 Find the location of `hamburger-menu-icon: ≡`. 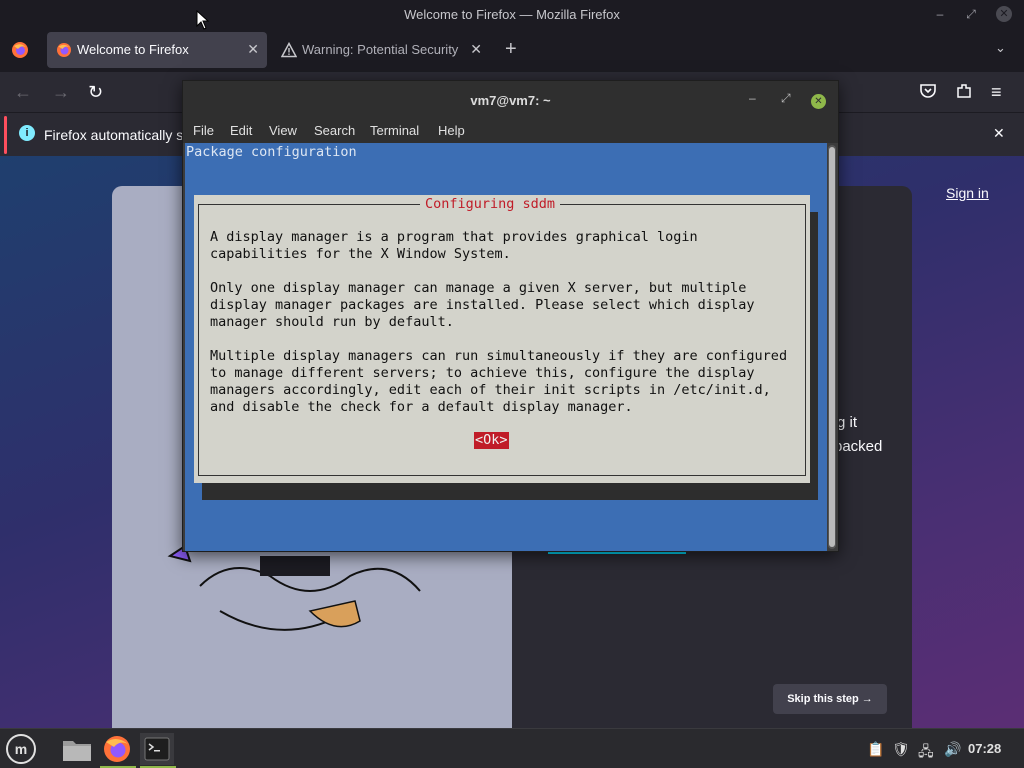

hamburger-menu-icon: ≡ is located at coordinates (996, 92).